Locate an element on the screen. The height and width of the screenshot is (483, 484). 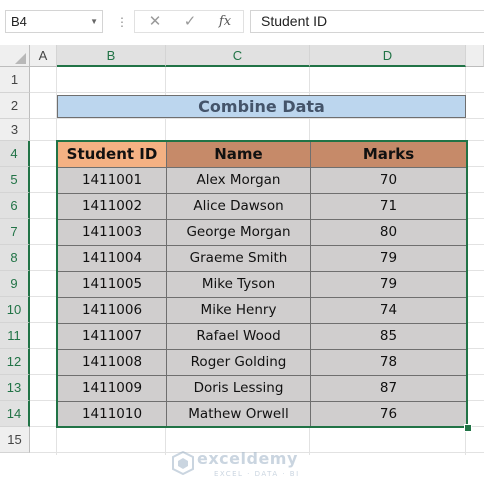
table-header-student-id: Student ID is located at coordinates (112, 154).